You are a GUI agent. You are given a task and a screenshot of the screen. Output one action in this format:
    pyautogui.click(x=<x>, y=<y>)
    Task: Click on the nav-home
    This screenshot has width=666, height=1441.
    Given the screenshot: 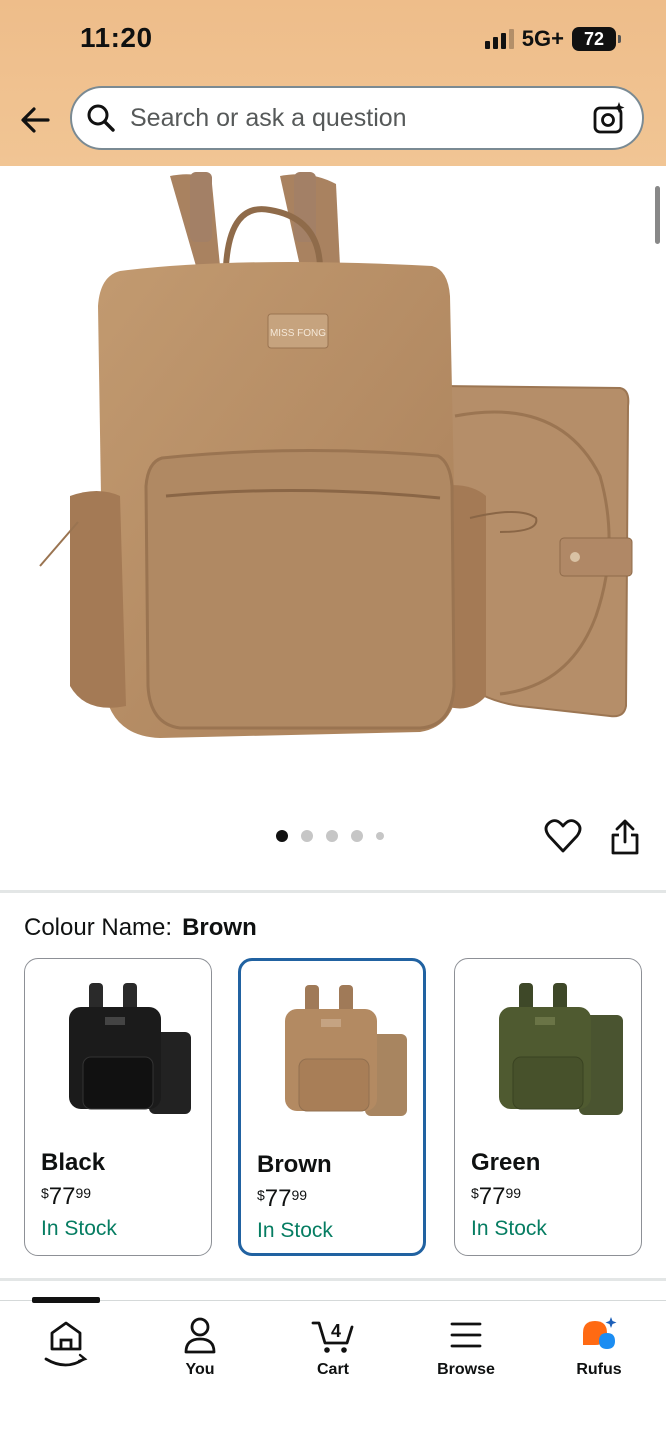 What is the action you would take?
    pyautogui.click(x=66, y=1348)
    